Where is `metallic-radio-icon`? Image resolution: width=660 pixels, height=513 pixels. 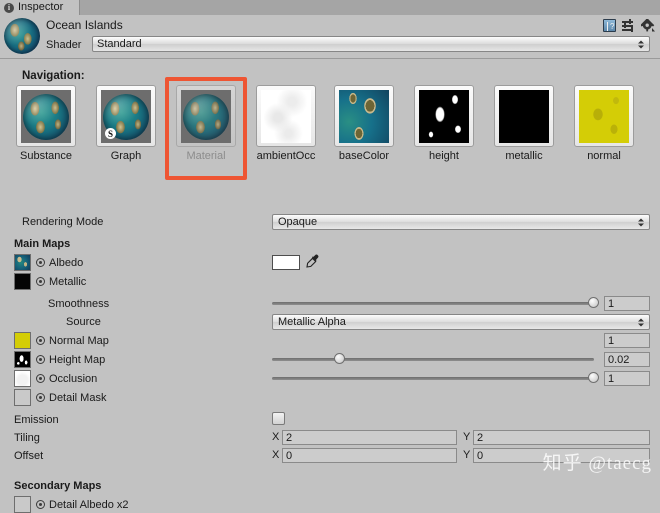 metallic-radio-icon is located at coordinates (40, 281).